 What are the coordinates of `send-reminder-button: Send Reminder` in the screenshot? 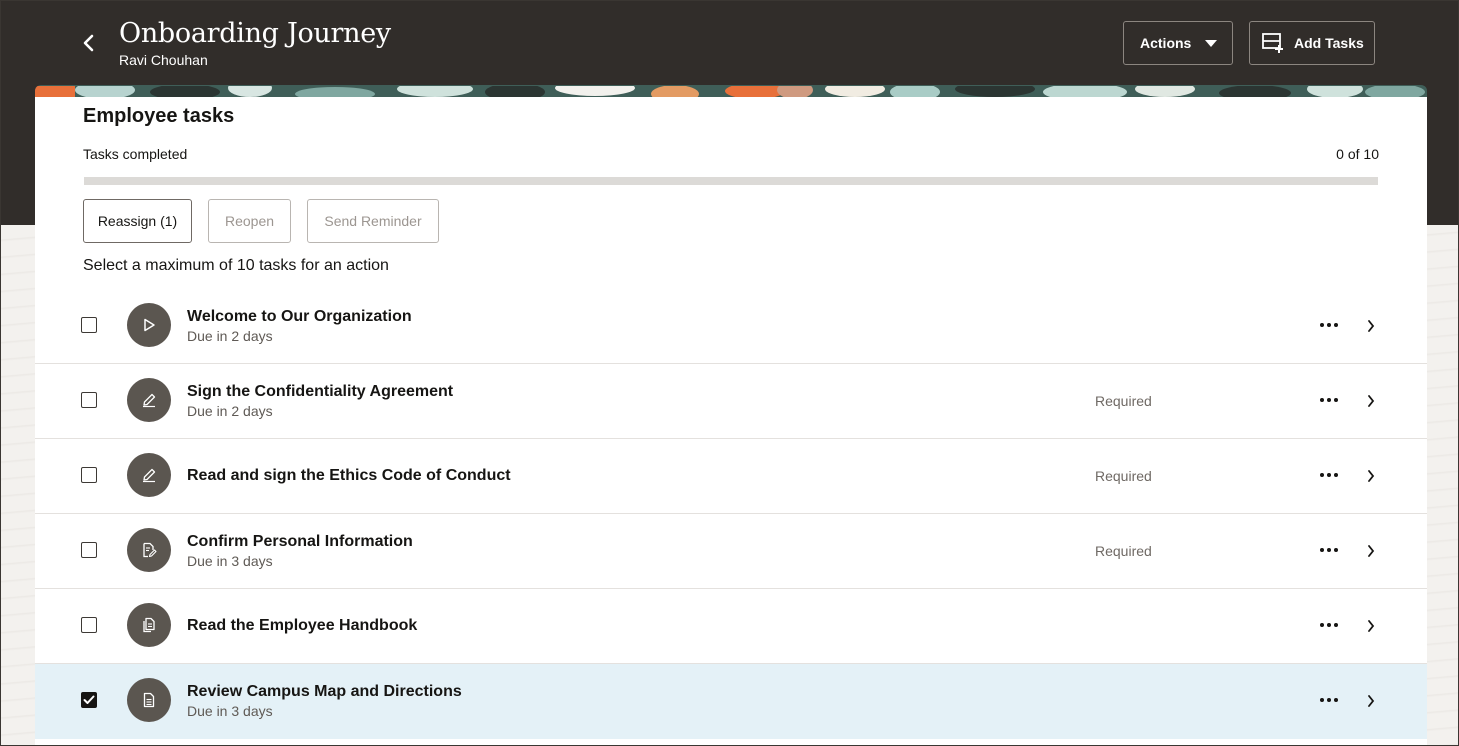 It's located at (373, 221).